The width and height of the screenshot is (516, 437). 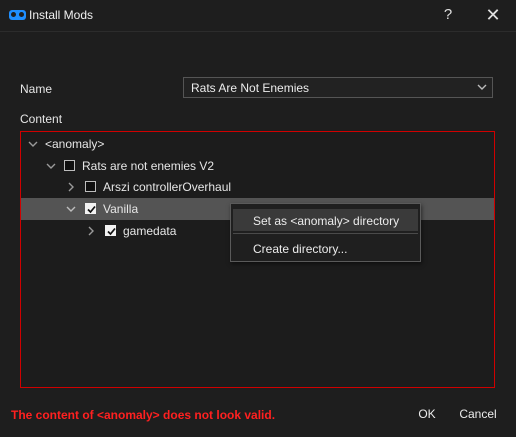 I want to click on tree-item-label: Arszi controllerOverhaul, so click(x=167, y=187).